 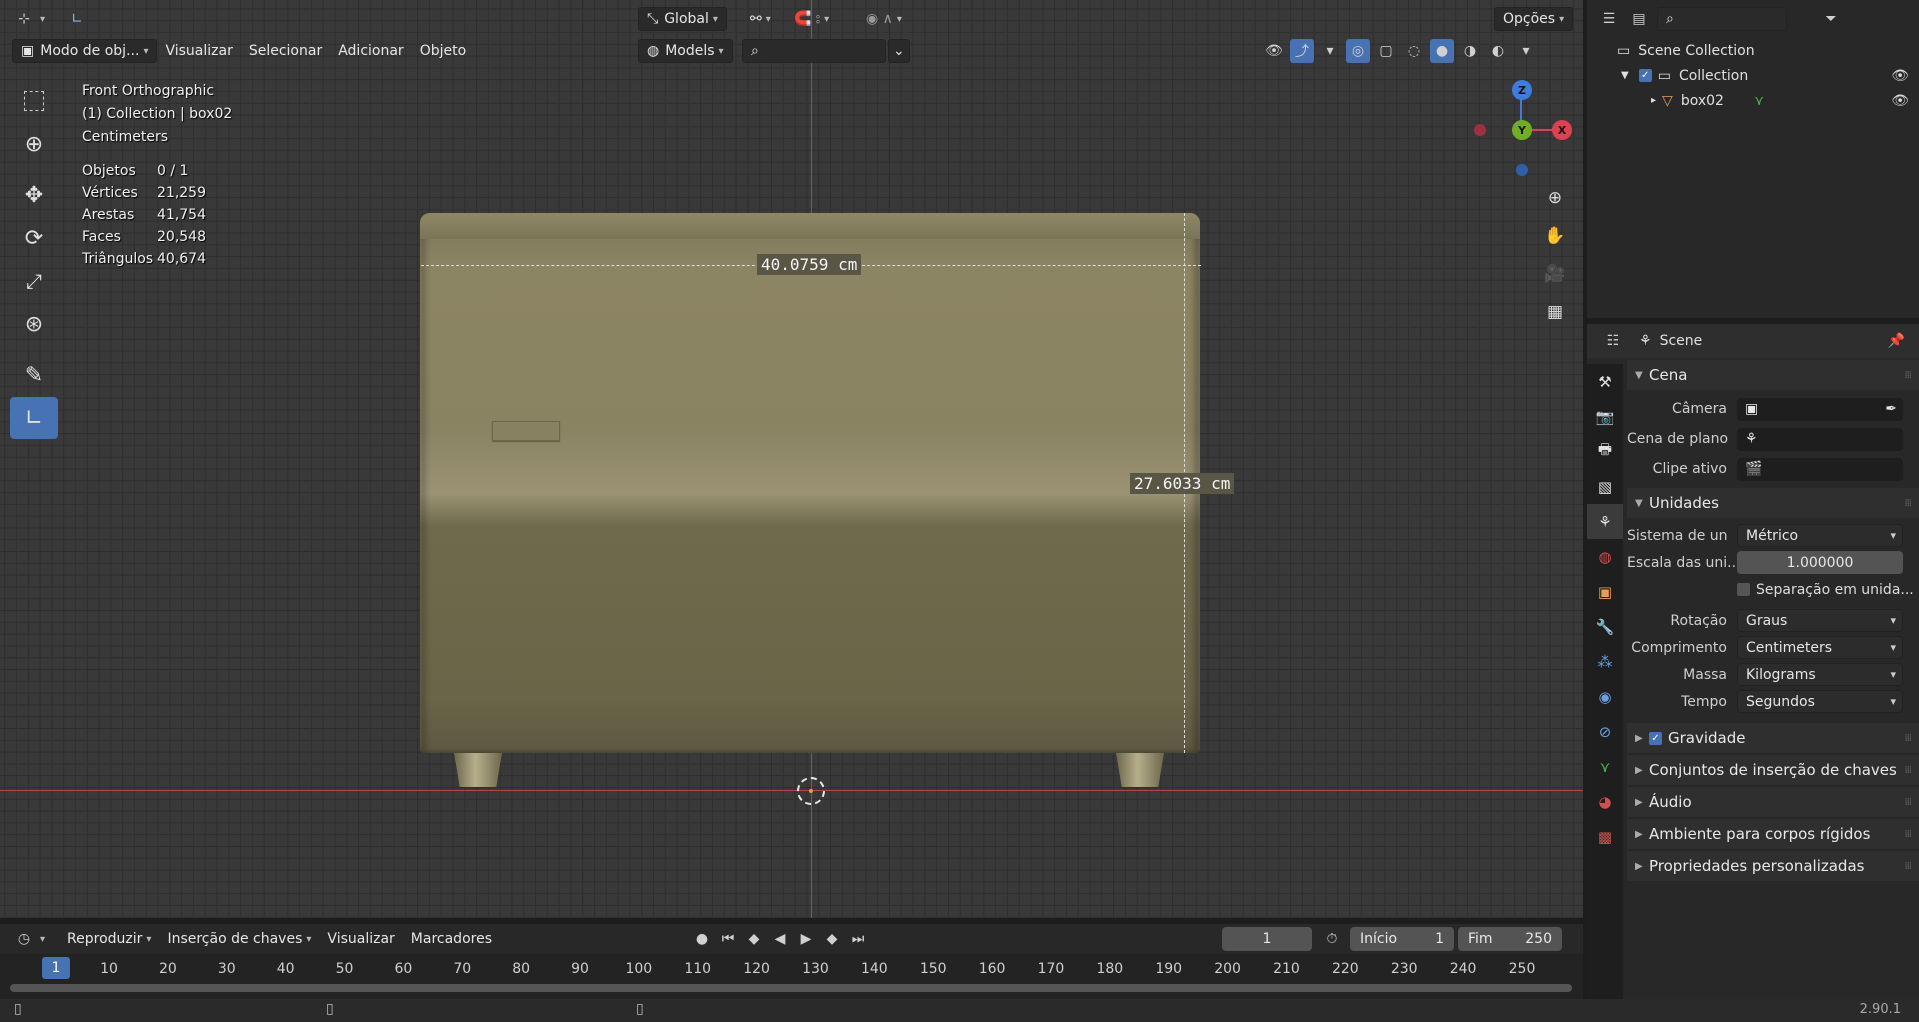 What do you see at coordinates (1753, 50) in the screenshot?
I see `scene-collection-row: ▭ Scene Collection` at bounding box center [1753, 50].